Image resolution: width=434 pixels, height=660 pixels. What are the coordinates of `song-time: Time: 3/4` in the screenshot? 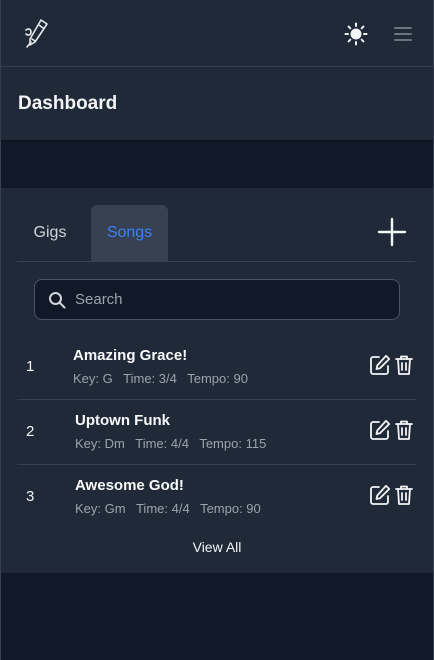 It's located at (150, 378).